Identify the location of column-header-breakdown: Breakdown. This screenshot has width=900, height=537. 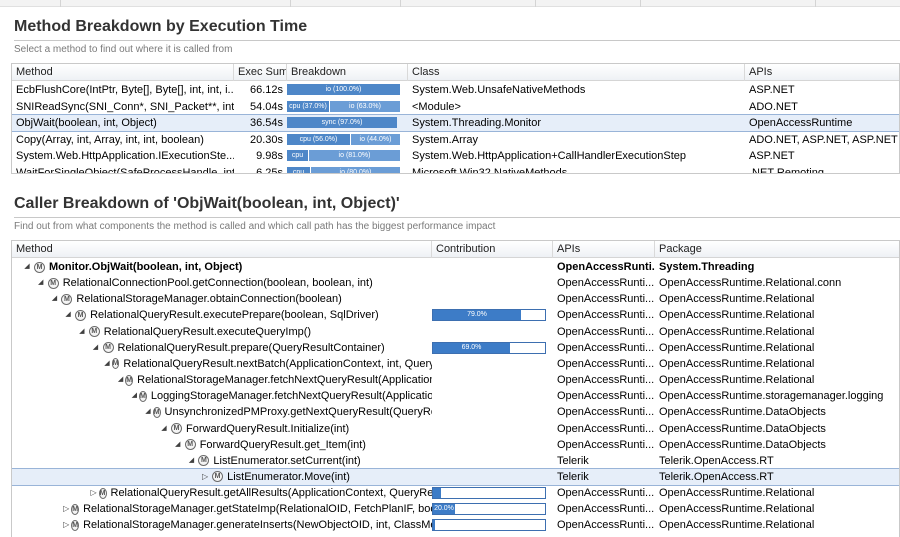
(347, 72).